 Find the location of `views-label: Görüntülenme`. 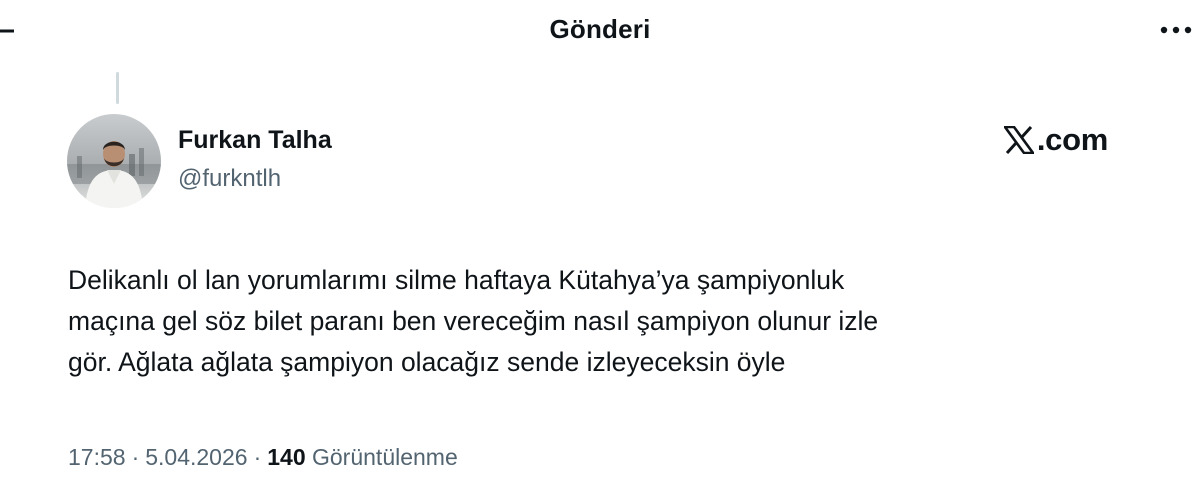

views-label: Görüntülenme is located at coordinates (385, 457).